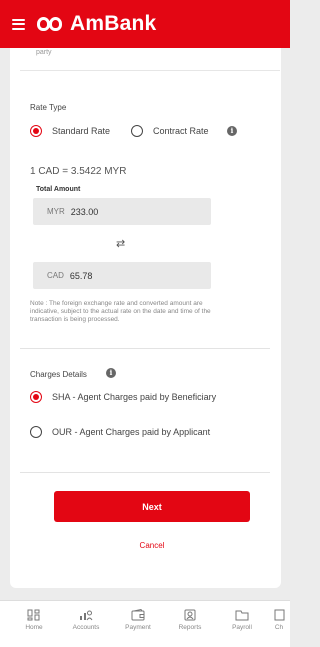 This screenshot has height=647, width=320. What do you see at coordinates (152, 506) in the screenshot?
I see `next-button: Next` at bounding box center [152, 506].